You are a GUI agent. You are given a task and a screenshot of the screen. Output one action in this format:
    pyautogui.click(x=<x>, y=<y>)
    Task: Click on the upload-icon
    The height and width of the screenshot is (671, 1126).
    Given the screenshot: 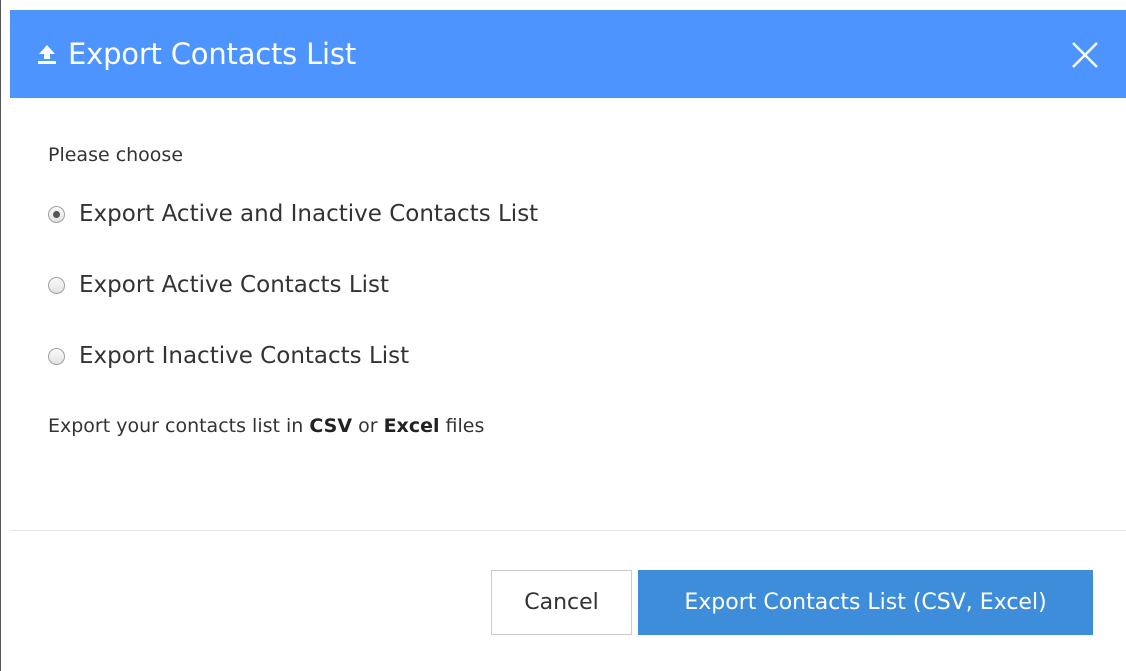 What is the action you would take?
    pyautogui.click(x=47, y=54)
    